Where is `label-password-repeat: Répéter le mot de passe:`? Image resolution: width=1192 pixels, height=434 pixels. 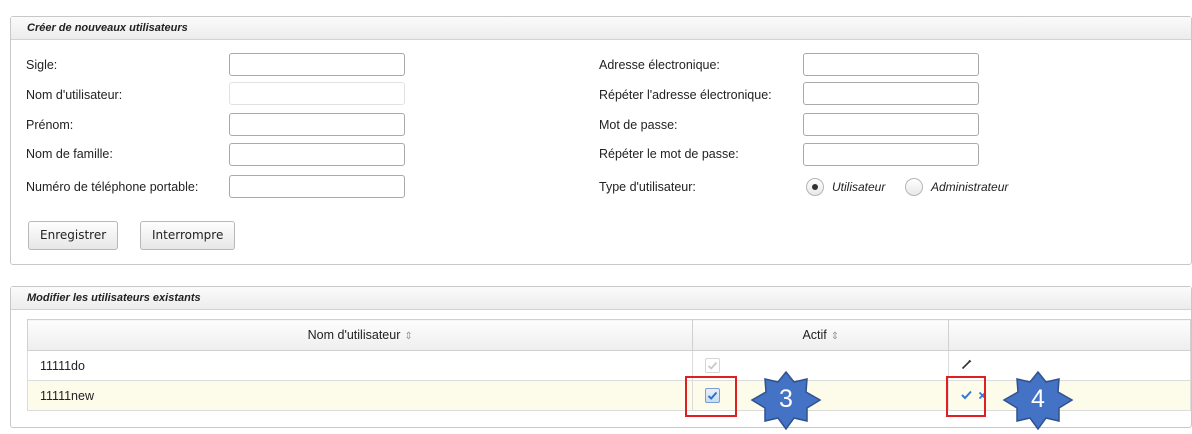 label-password-repeat: Répéter le mot de passe: is located at coordinates (669, 154).